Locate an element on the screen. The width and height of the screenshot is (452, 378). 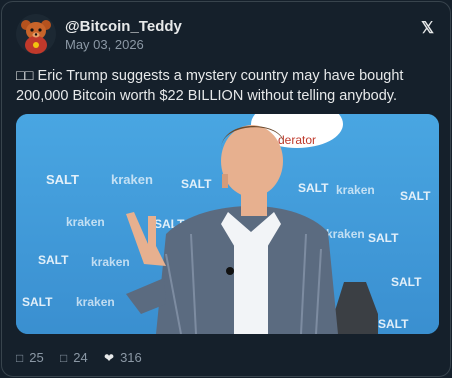
repost-icon: □ is located at coordinates (64, 357).